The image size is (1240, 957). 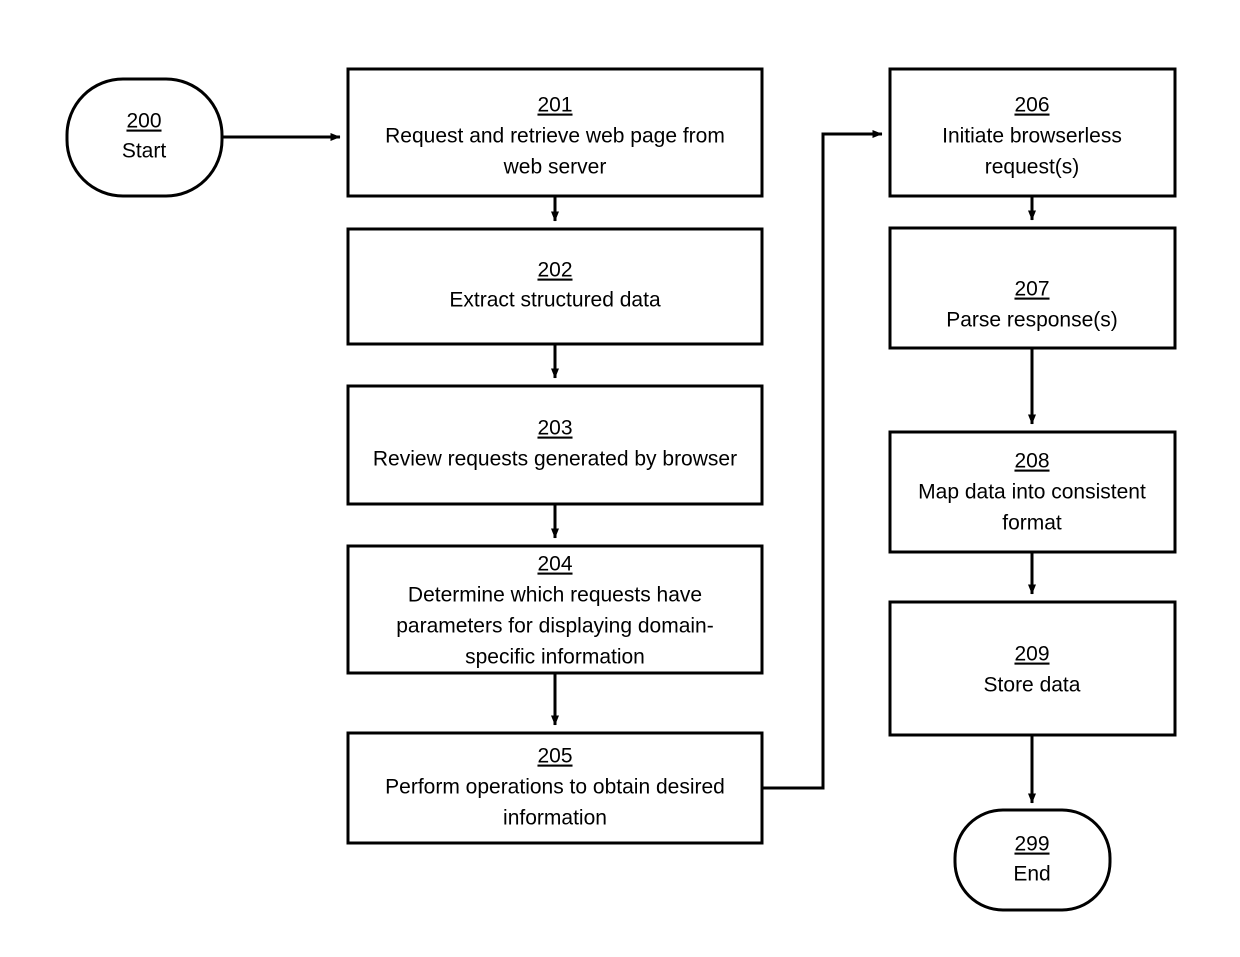 What do you see at coordinates (555, 595) in the screenshot?
I see `node-204-line1: Determine which requests have` at bounding box center [555, 595].